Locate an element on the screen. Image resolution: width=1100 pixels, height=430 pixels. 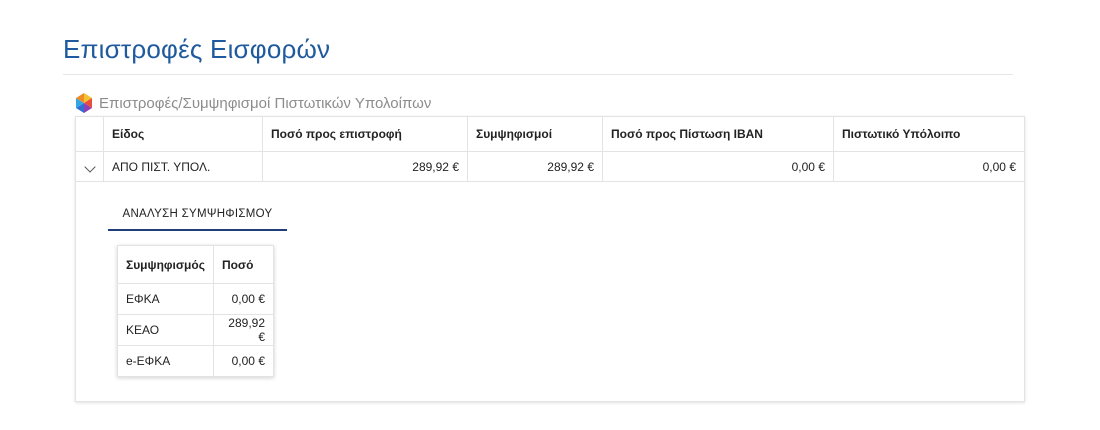
expand-toggle is located at coordinates (89, 166).